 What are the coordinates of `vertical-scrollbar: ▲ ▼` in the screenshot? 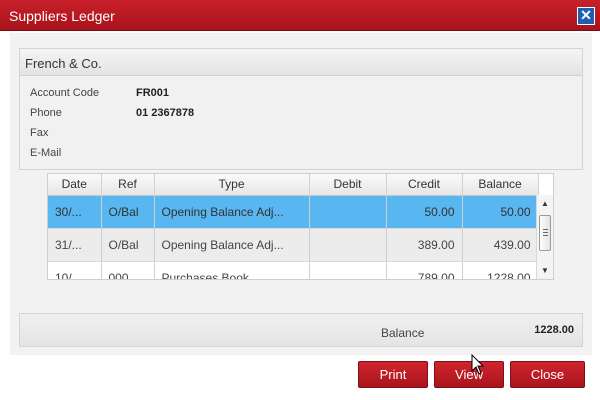 It's located at (544, 237).